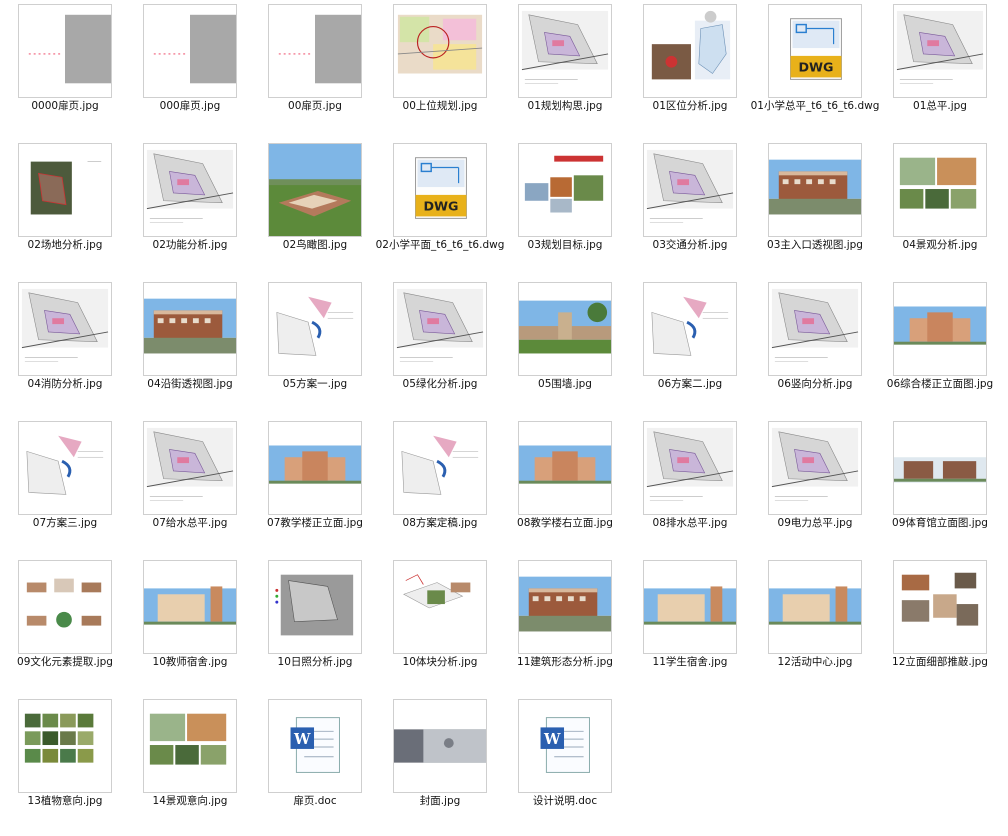  I want to click on file-item: 00扉页.jpg, so click(316, 71).